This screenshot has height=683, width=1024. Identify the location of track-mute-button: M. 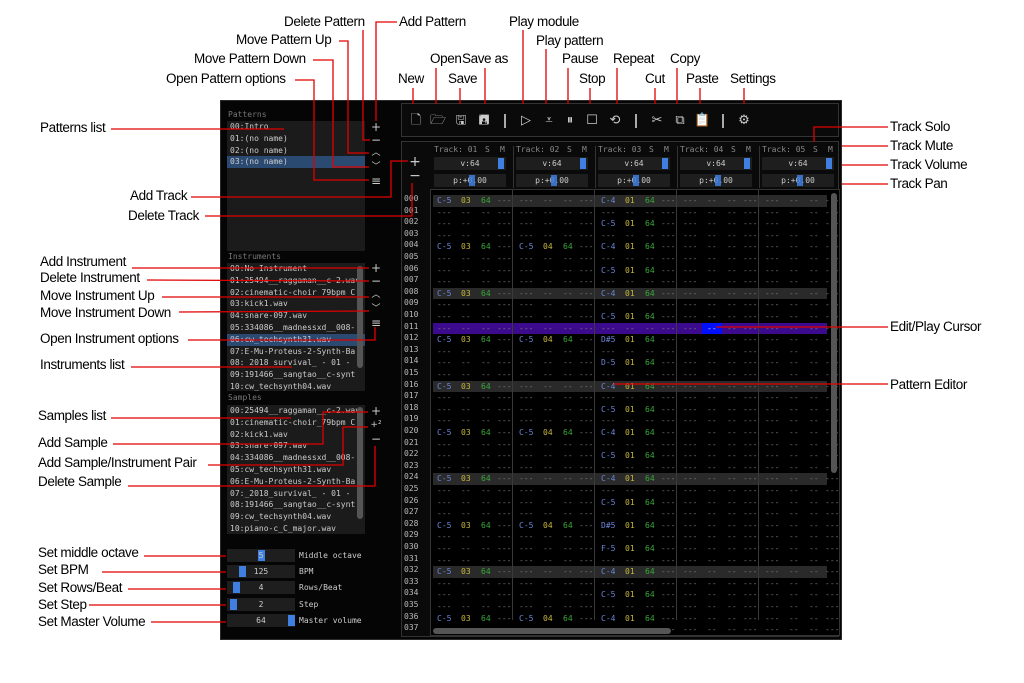
(584, 149).